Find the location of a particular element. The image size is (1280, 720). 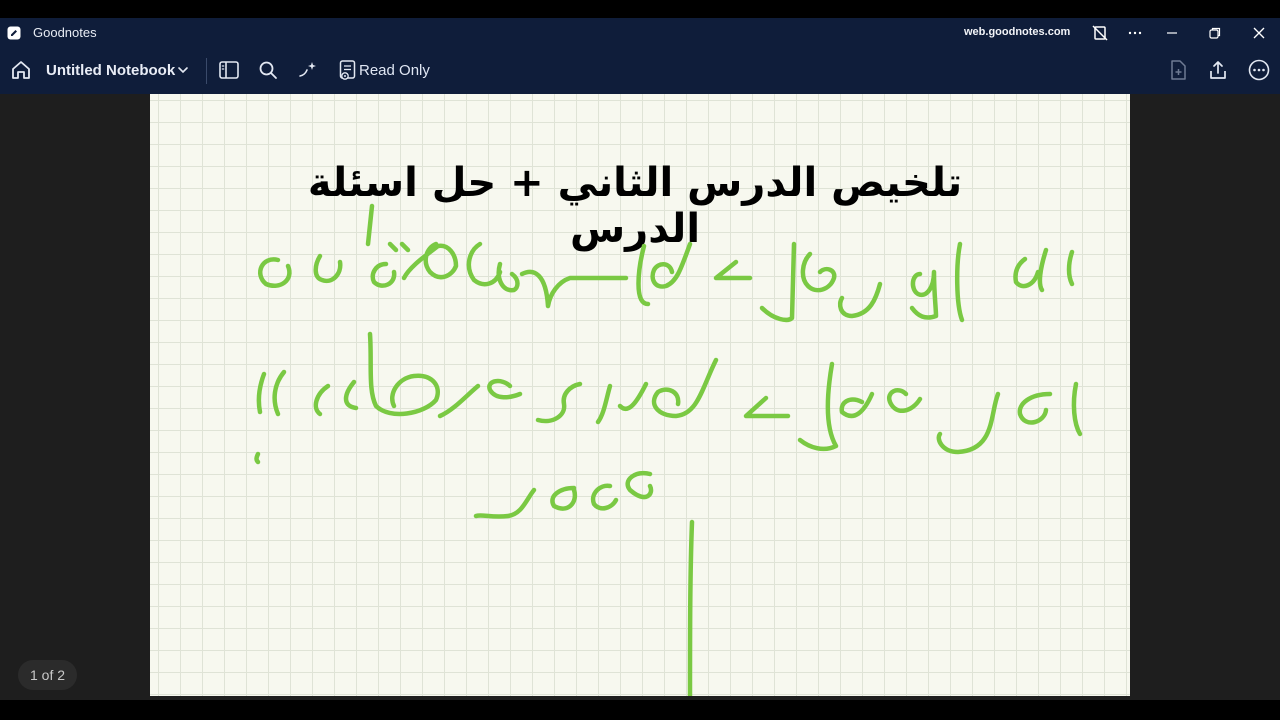

toolbar-divider is located at coordinates (206, 71).